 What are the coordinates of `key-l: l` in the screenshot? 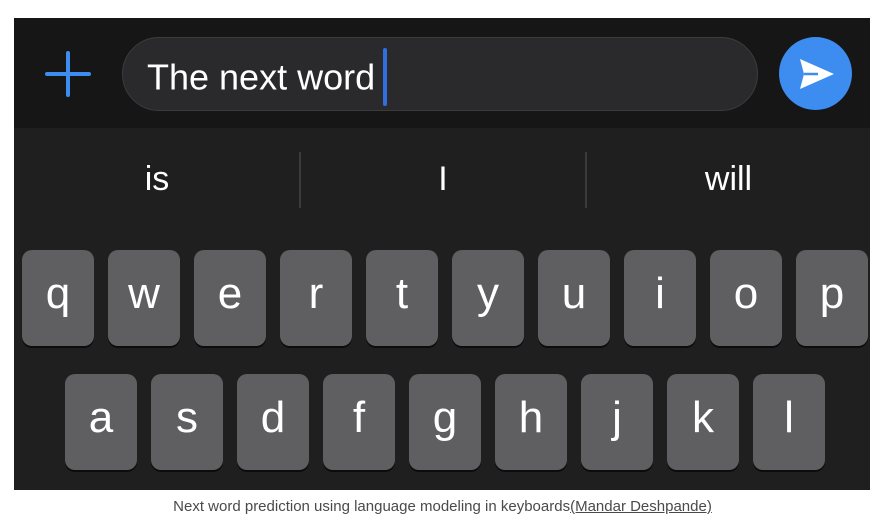 It's located at (789, 422).